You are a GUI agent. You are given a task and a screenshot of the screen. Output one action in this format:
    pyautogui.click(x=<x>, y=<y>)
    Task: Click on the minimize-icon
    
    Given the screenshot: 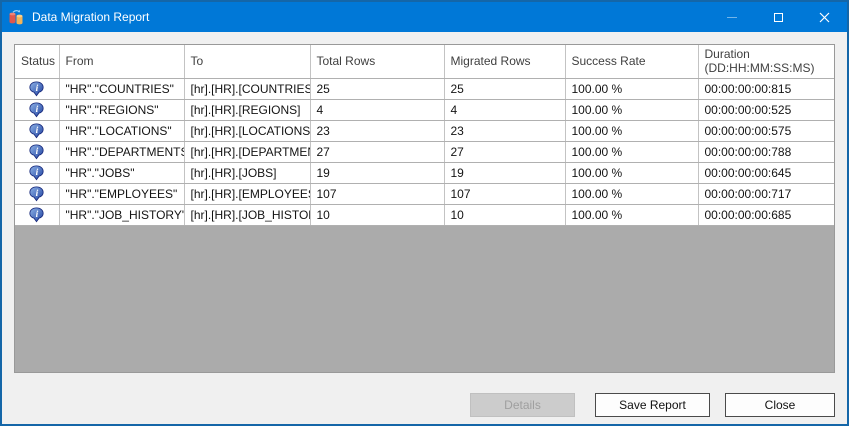 What is the action you would take?
    pyautogui.click(x=732, y=17)
    